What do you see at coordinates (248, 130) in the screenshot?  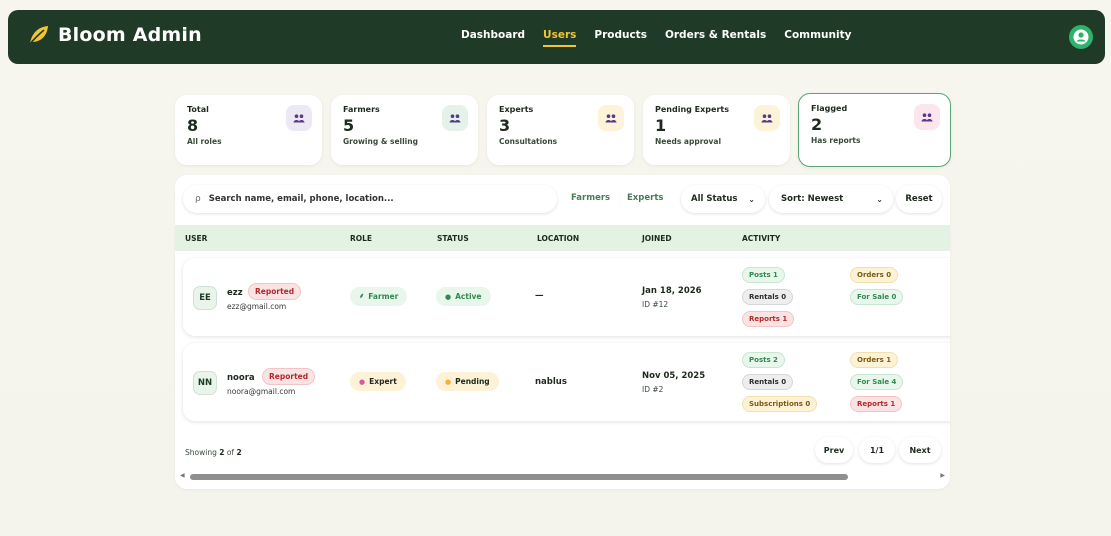 I see `stat-card-total: Total 8 All roles` at bounding box center [248, 130].